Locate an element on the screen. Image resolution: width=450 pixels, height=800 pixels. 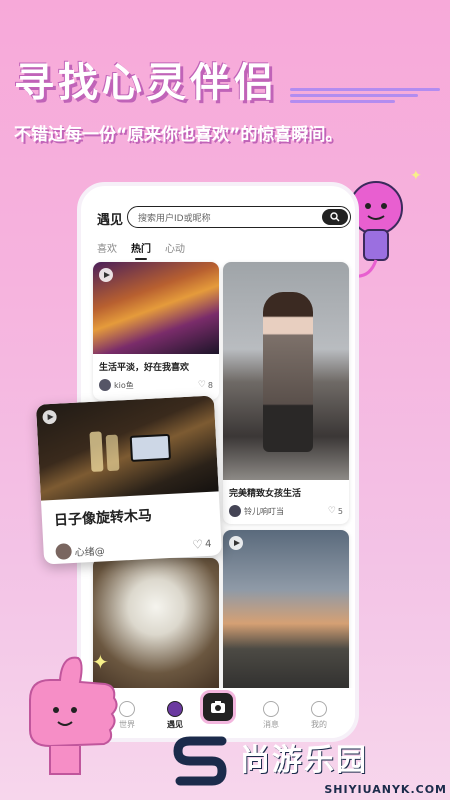
like-count: 5 is located at coordinates (340, 511).